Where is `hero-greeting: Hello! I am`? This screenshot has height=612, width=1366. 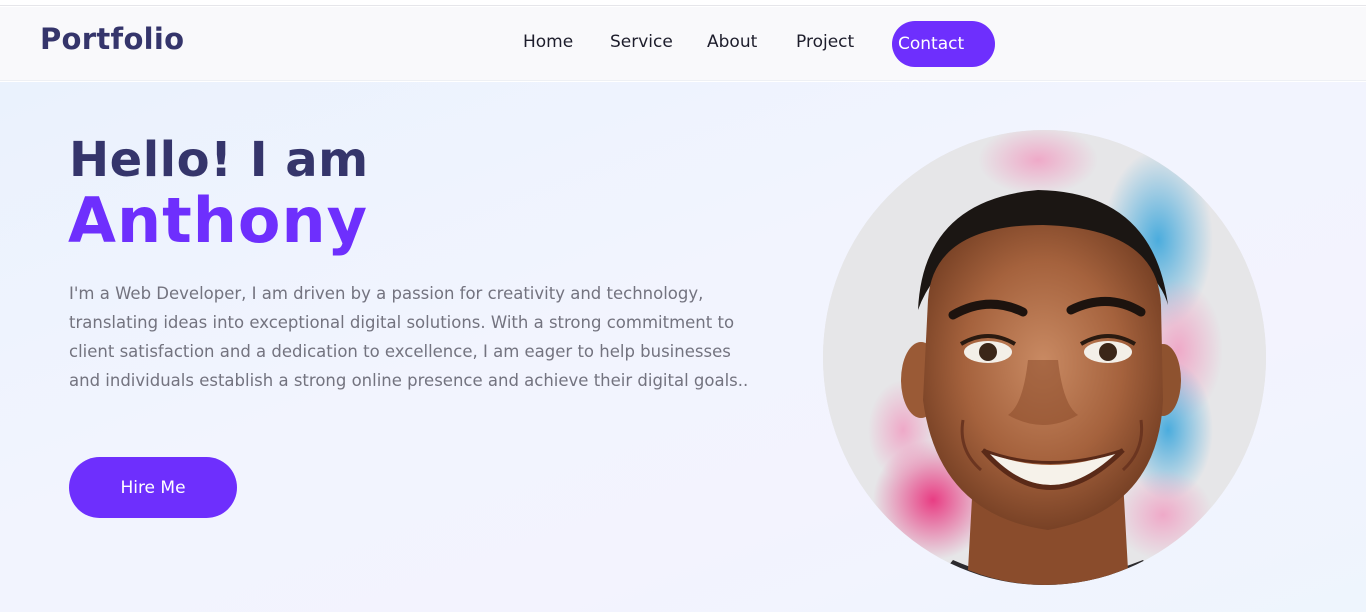 hero-greeting: Hello! I am is located at coordinates (219, 160).